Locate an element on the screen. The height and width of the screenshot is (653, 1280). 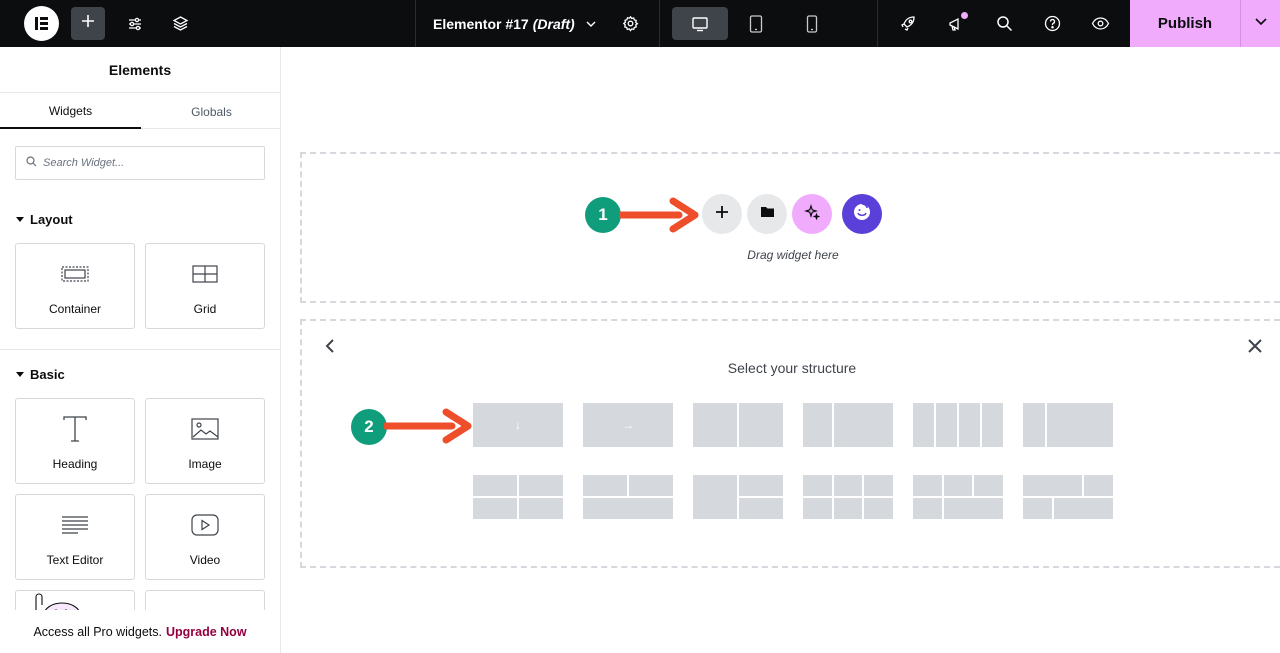
tab-globals: Globals is located at coordinates (210, 111).